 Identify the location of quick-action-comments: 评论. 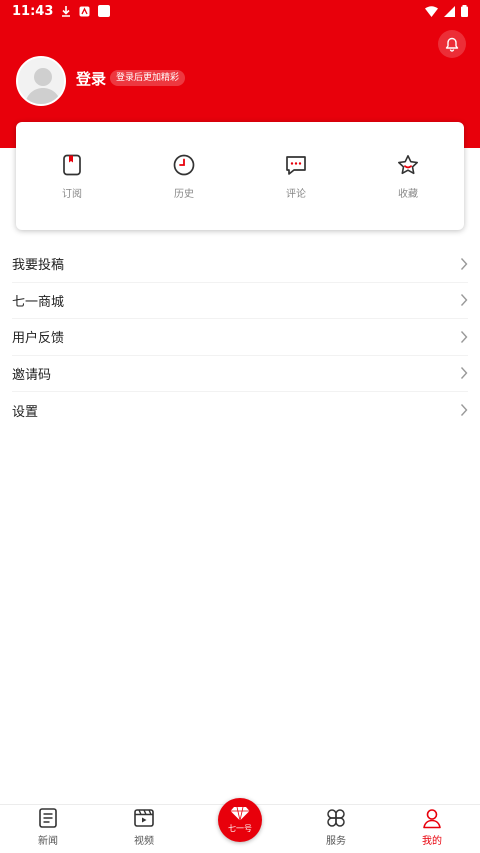
(296, 176).